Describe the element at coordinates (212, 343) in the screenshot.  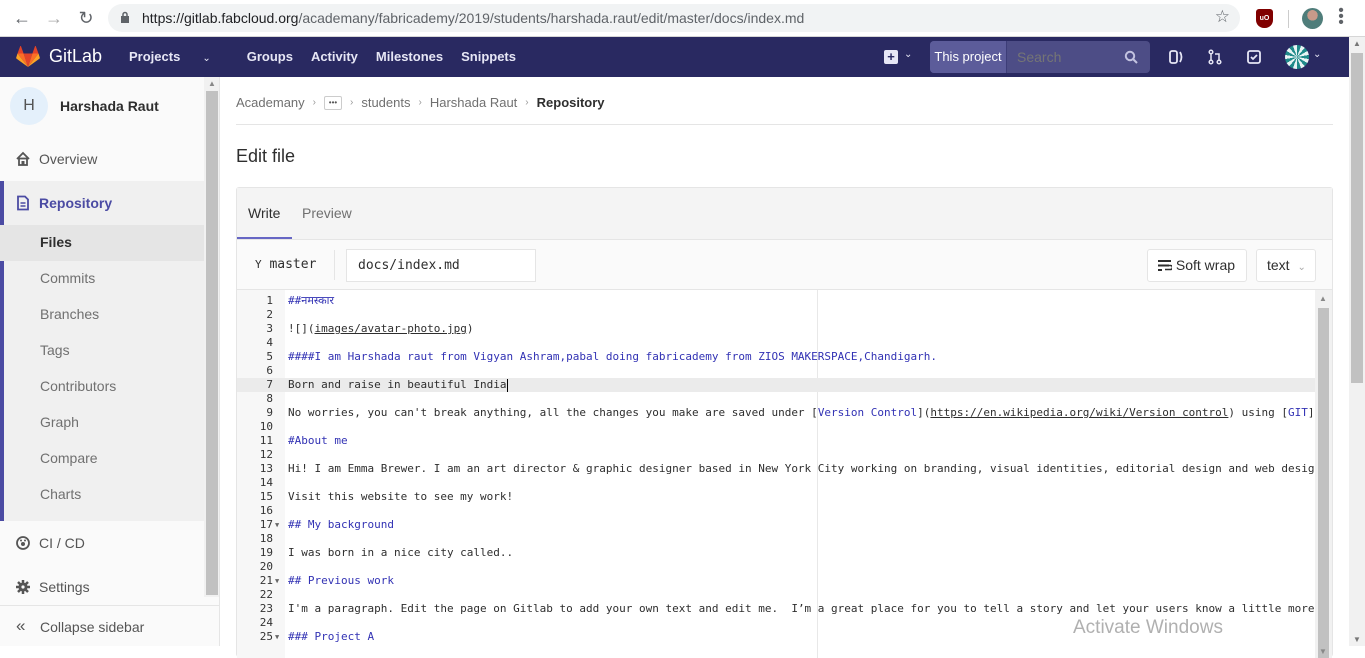
I see `sidebar-scrollbar-thumb` at that location.